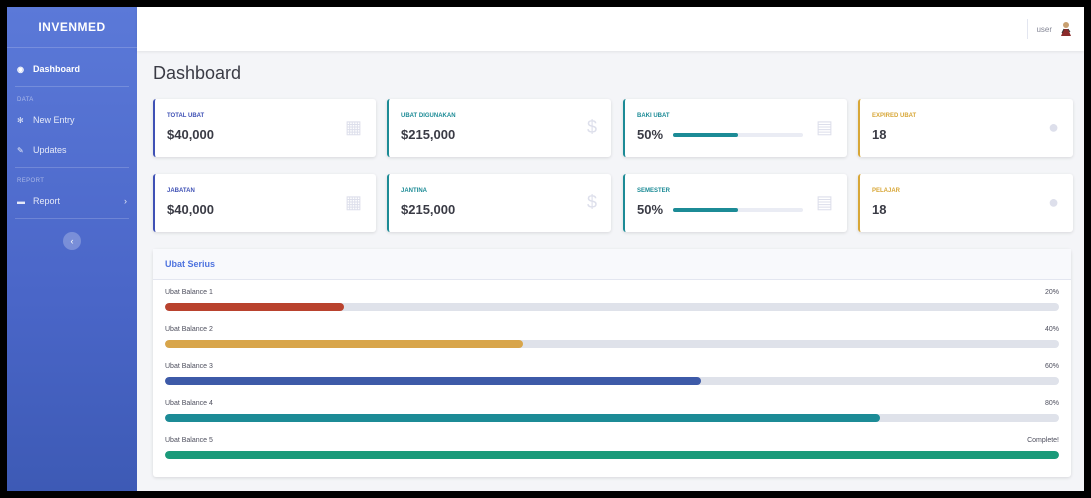  I want to click on sidebar-heading-report: REPORT, so click(31, 181).